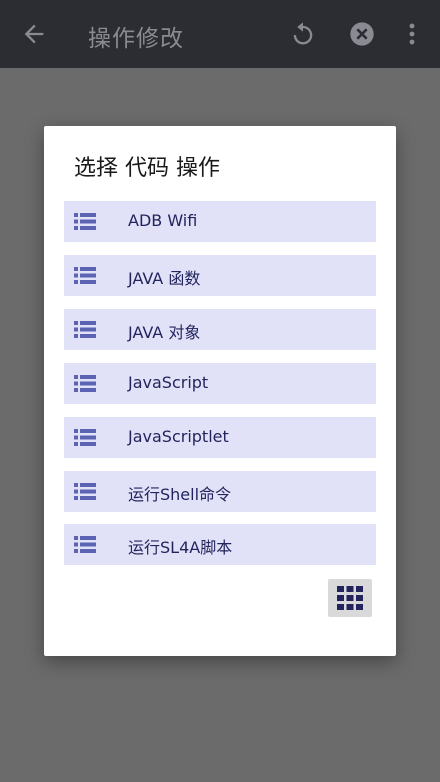  Describe the element at coordinates (220, 275) in the screenshot. I see `list-item-java-function: JAVA 函数` at that location.